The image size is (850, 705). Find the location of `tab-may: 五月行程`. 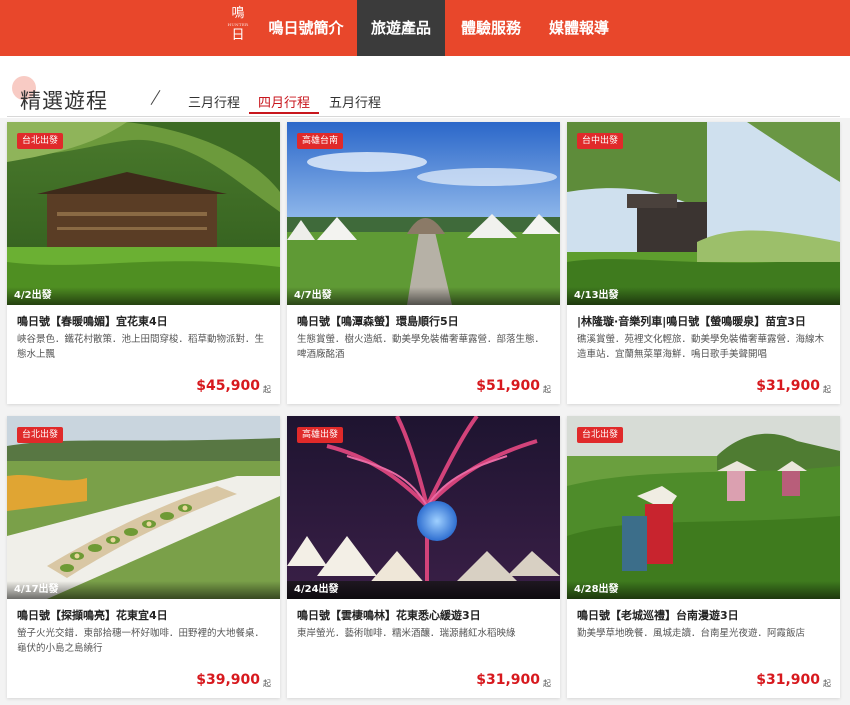

tab-may: 五月行程 is located at coordinates (355, 101).